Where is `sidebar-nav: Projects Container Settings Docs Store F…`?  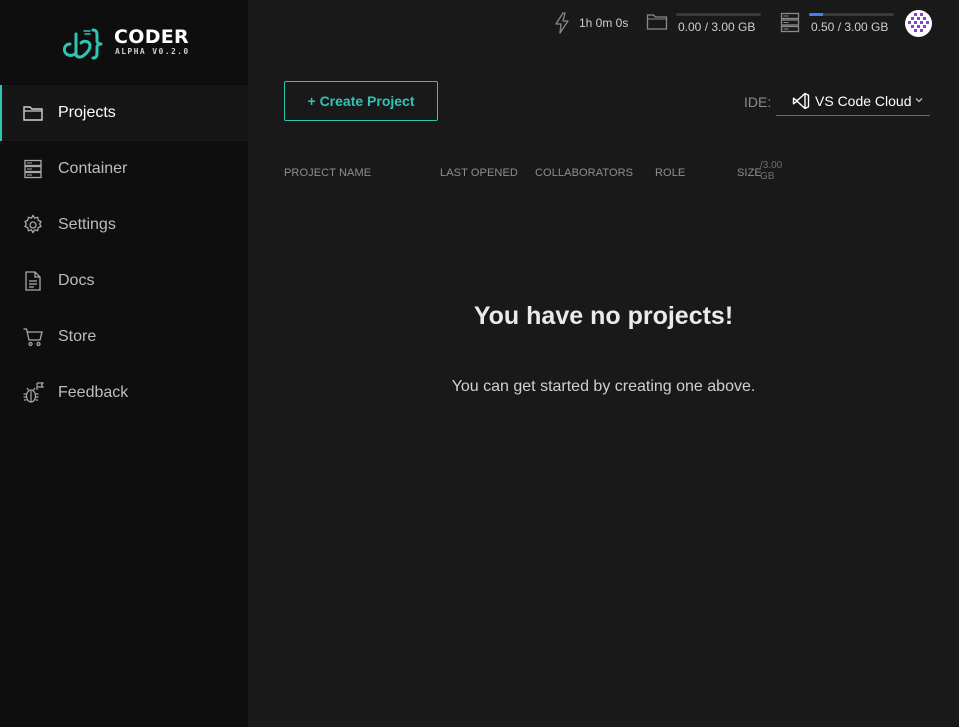
sidebar-nav: Projects Container Settings Docs Store F… is located at coordinates (124, 253).